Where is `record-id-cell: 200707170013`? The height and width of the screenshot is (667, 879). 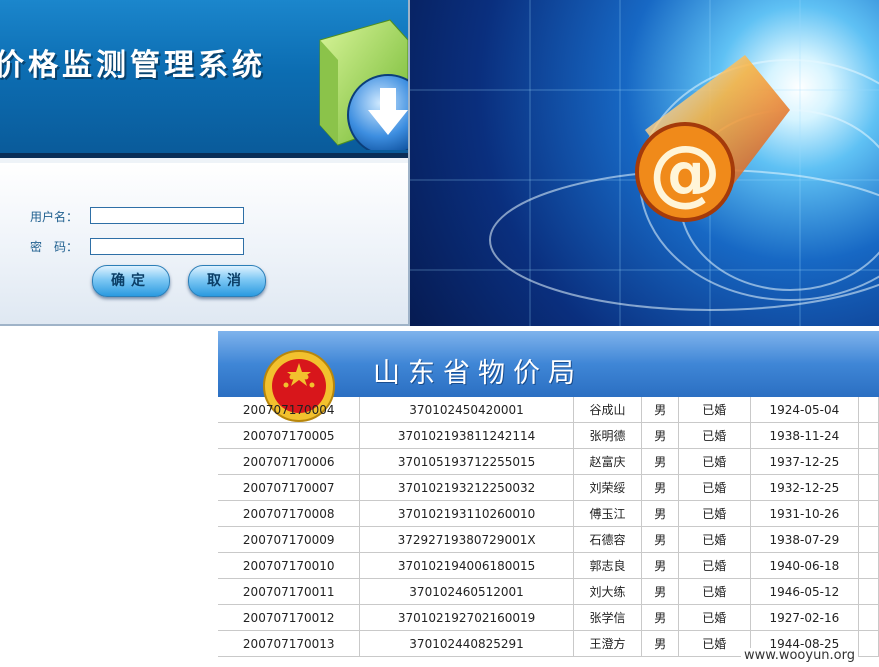
record-id-cell: 200707170013 is located at coordinates (289, 643).